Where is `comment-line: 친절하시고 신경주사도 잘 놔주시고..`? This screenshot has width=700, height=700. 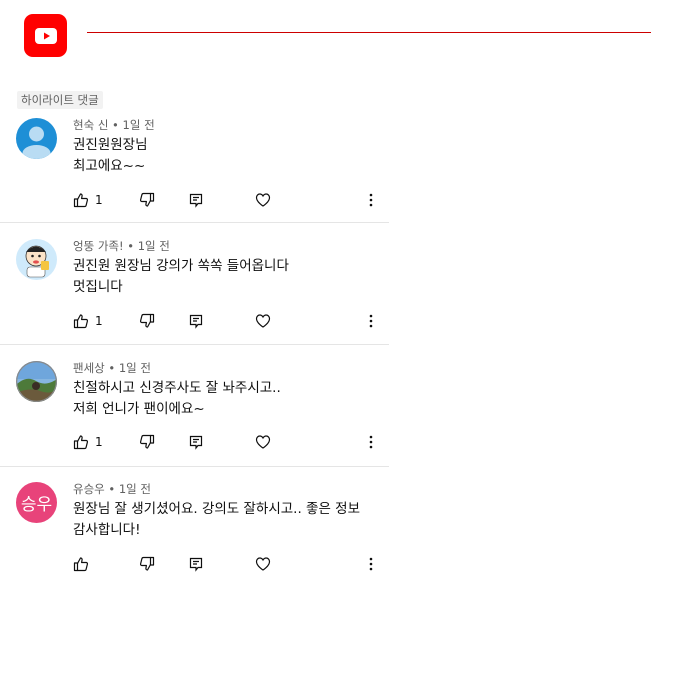 comment-line: 친절하시고 신경주사도 잘 놔주시고.. is located at coordinates (177, 388).